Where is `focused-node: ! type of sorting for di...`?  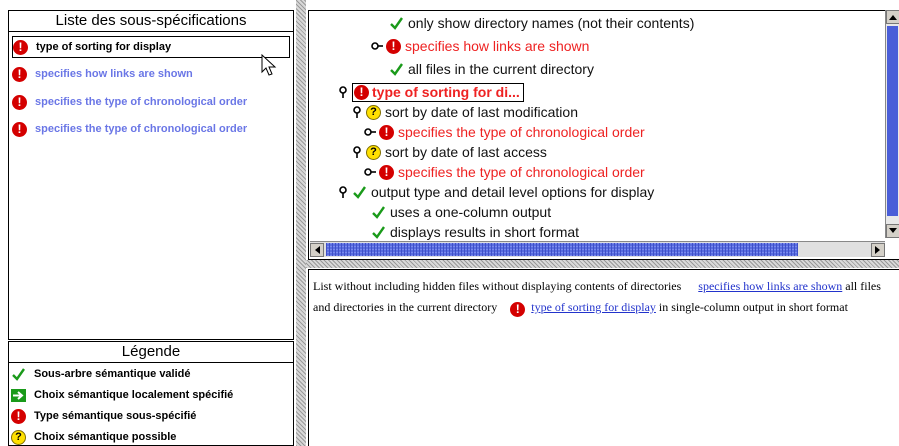 focused-node: ! type of sorting for di... is located at coordinates (438, 92).